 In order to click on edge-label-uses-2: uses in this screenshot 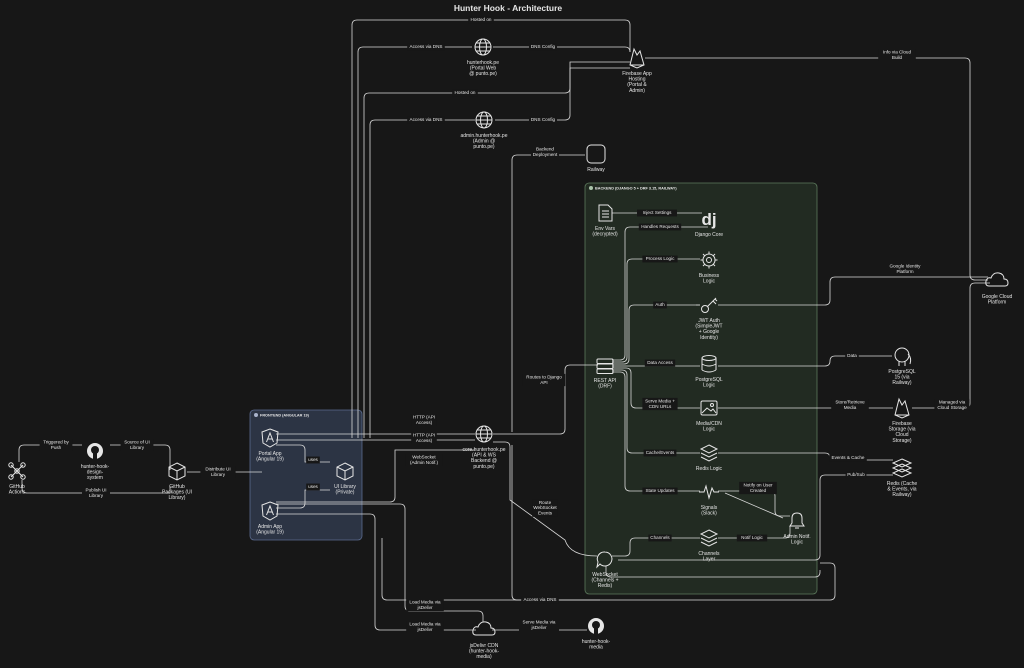, I will do `click(313, 487)`.